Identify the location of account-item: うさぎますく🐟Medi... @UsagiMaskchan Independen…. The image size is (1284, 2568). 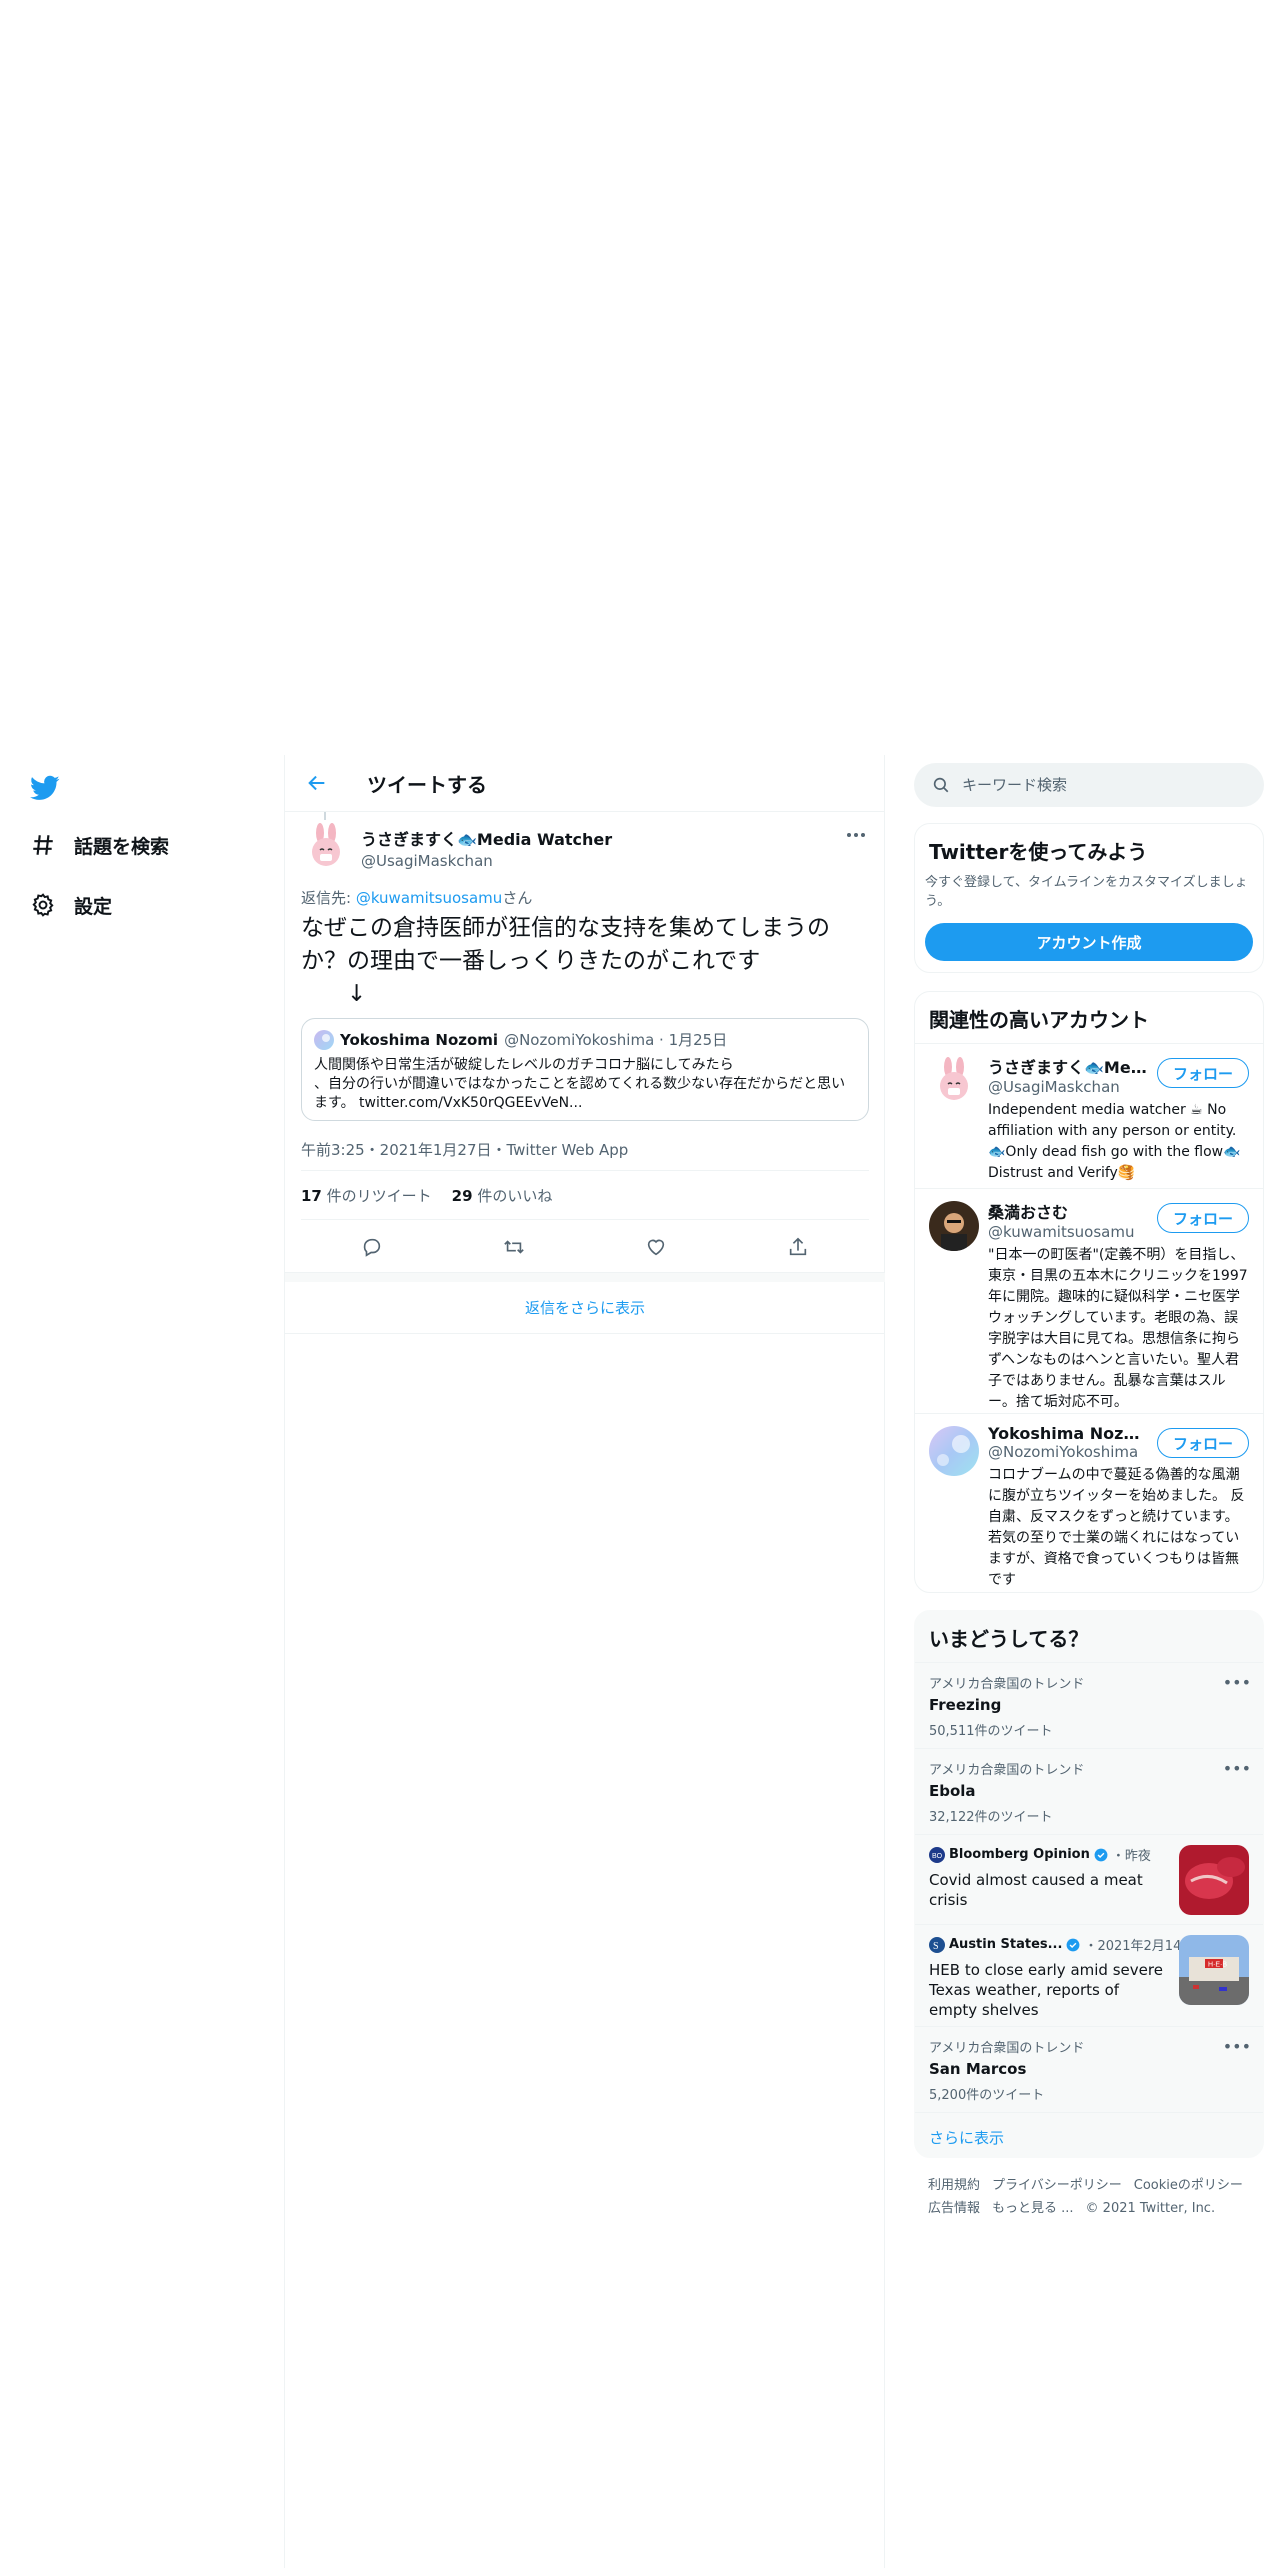
(1089, 1115).